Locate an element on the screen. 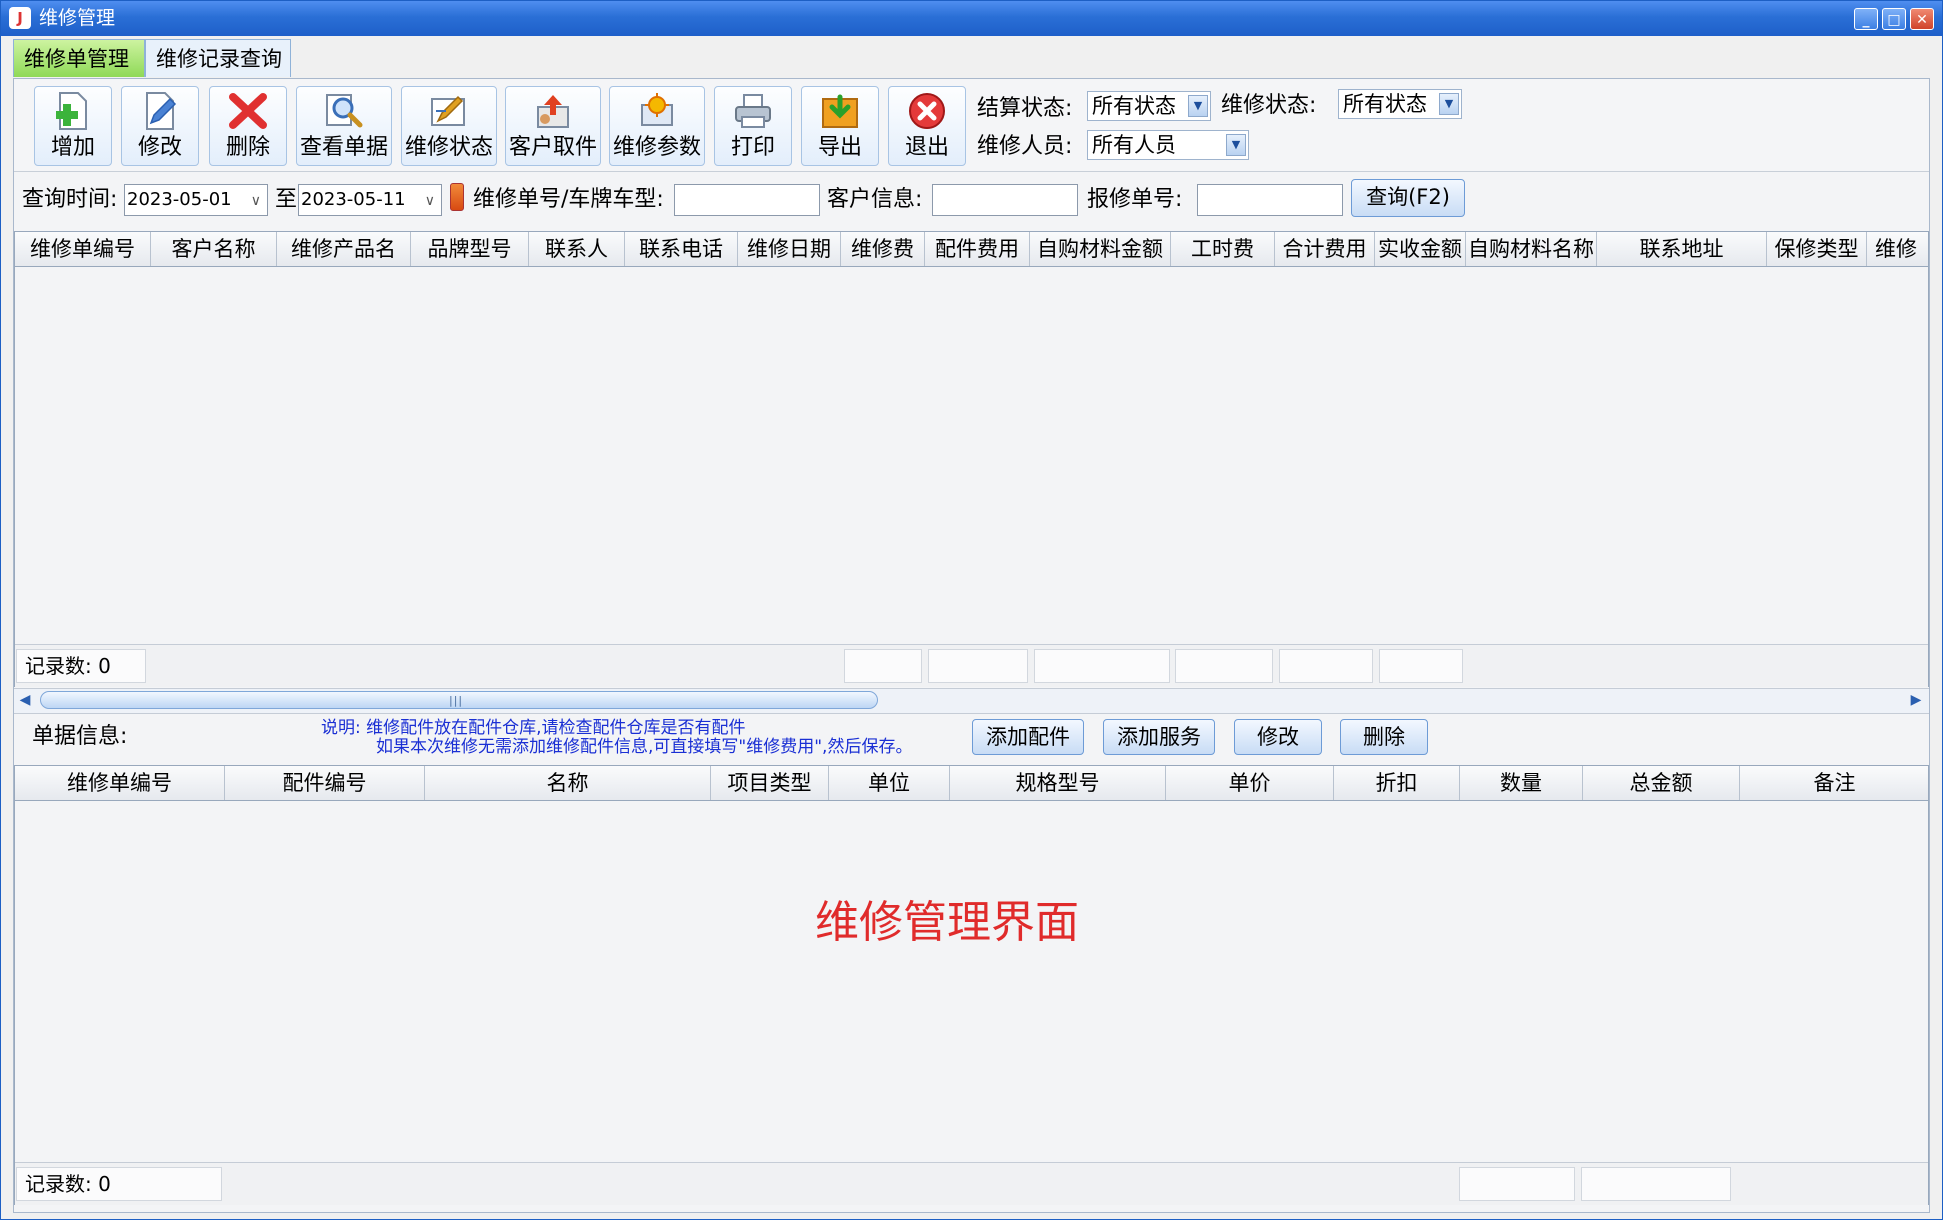 The height and width of the screenshot is (1220, 1943). repair-params-button: 维修参数 is located at coordinates (657, 126).